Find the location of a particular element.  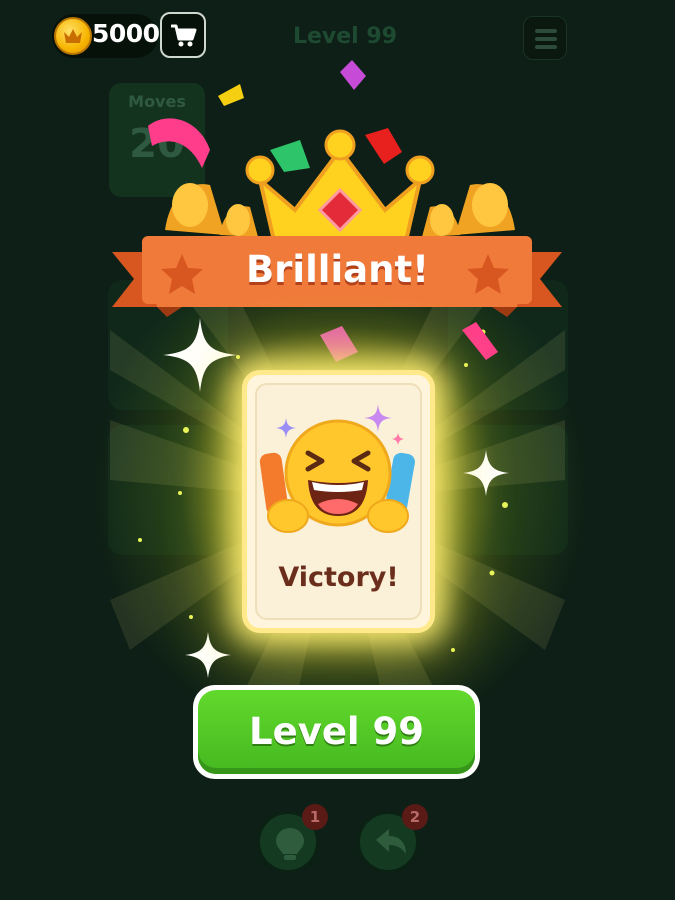

undo-arrow-icon is located at coordinates (391, 841).